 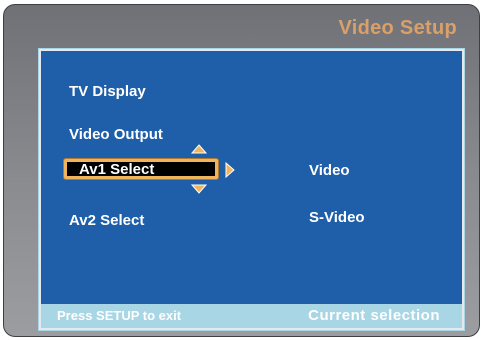 I want to click on footer-bar: Press SETUP to exit Current selection, so click(x=251, y=316).